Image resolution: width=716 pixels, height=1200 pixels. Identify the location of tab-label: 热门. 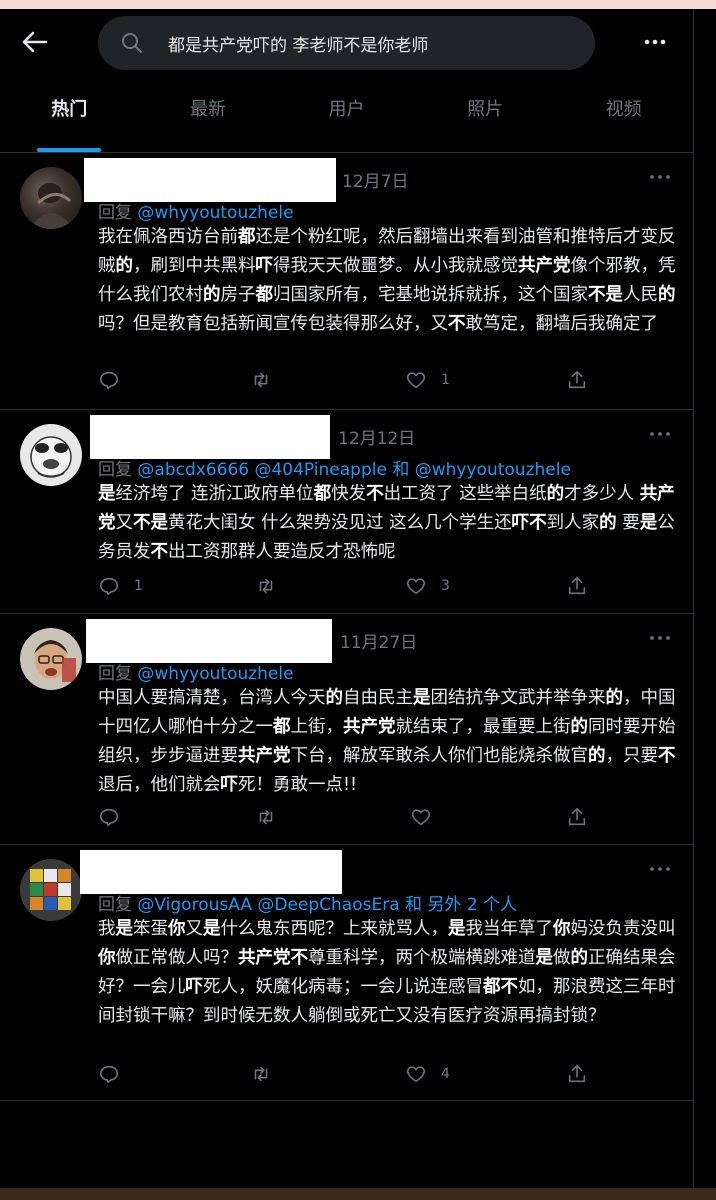
(69, 109).